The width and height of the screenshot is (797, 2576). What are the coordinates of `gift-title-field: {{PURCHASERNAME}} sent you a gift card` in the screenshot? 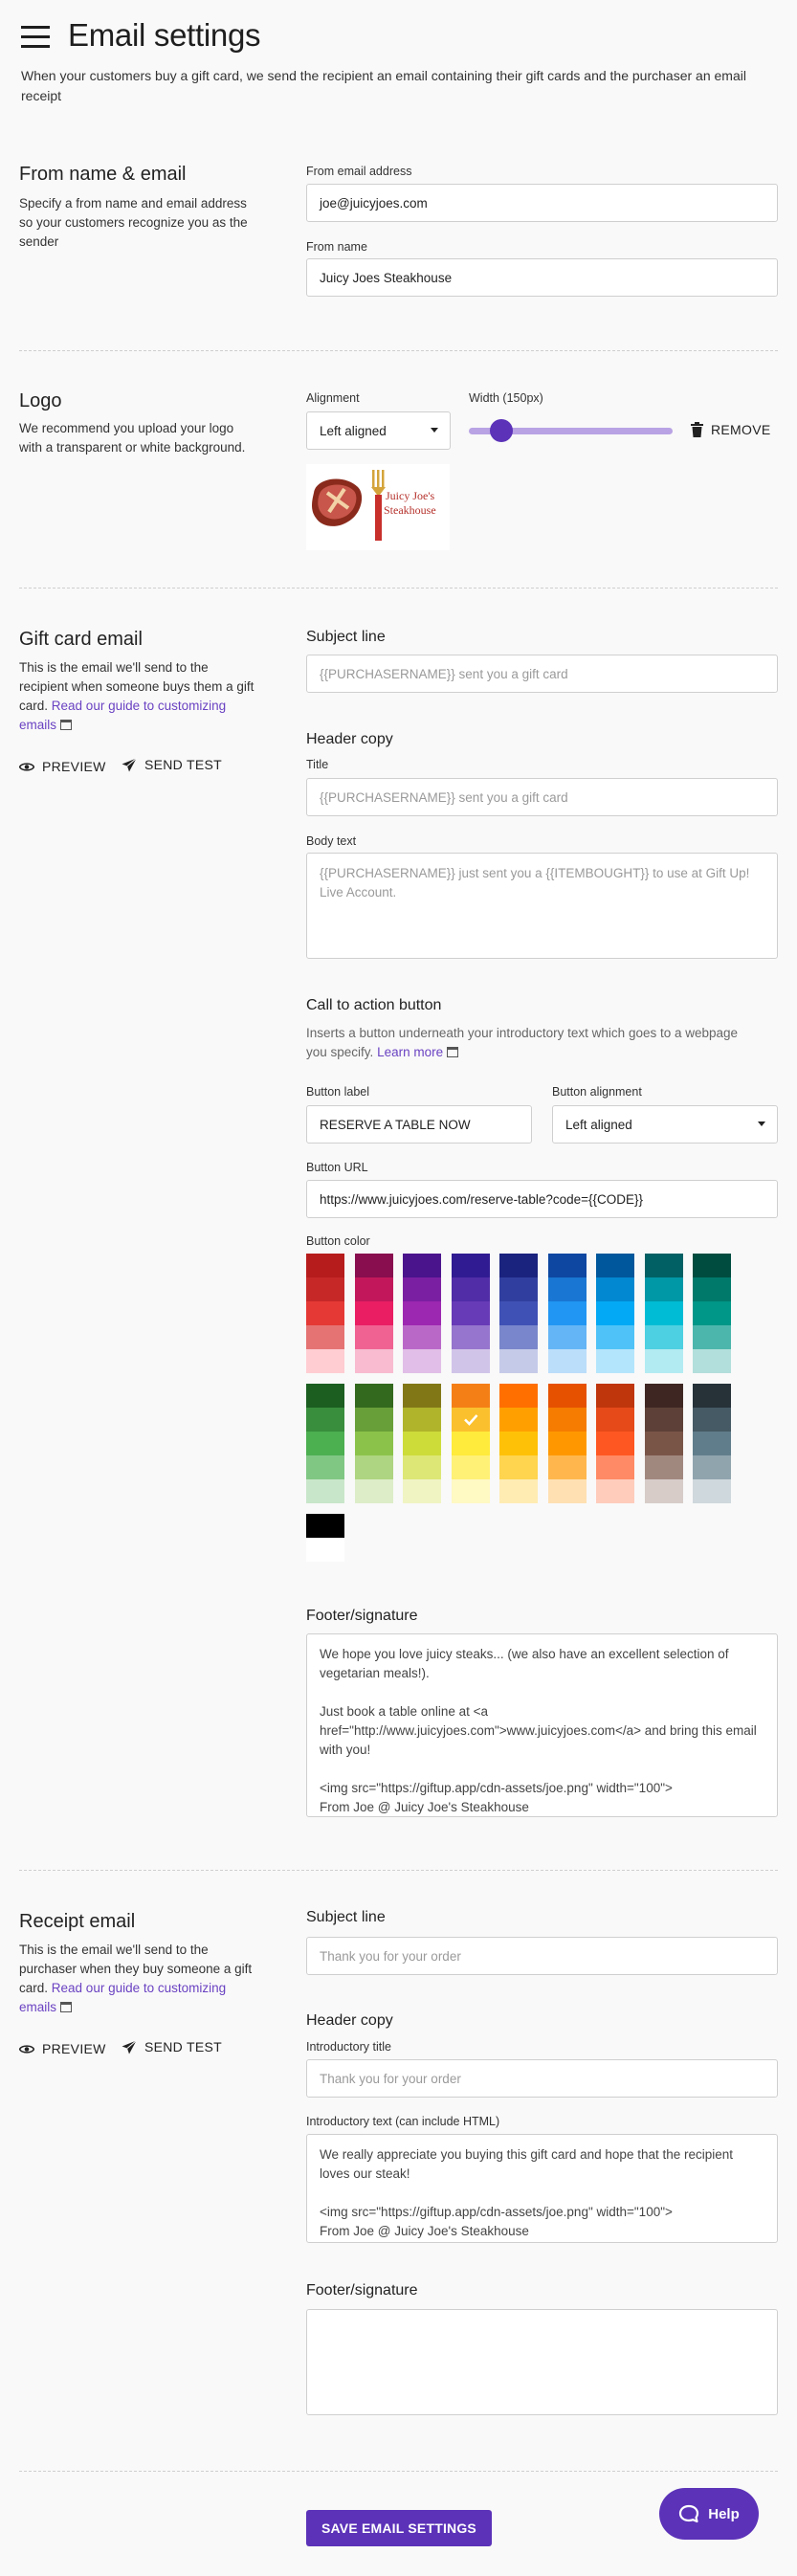 It's located at (542, 797).